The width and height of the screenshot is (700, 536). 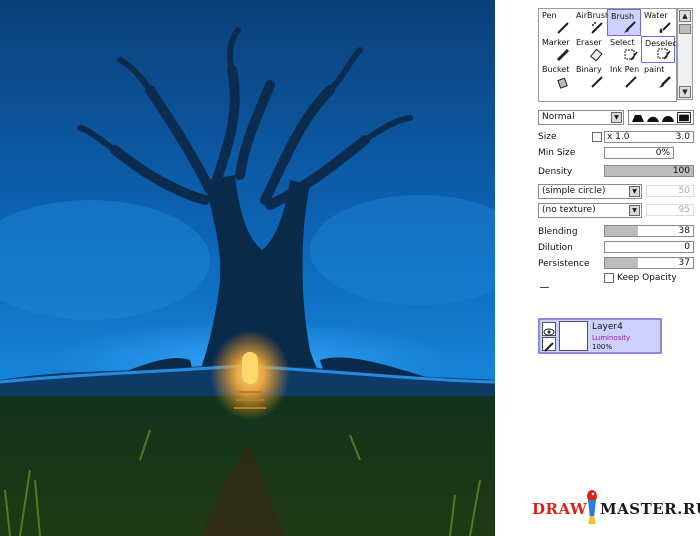 I want to click on persistence-label: Persistence, so click(x=564, y=264).